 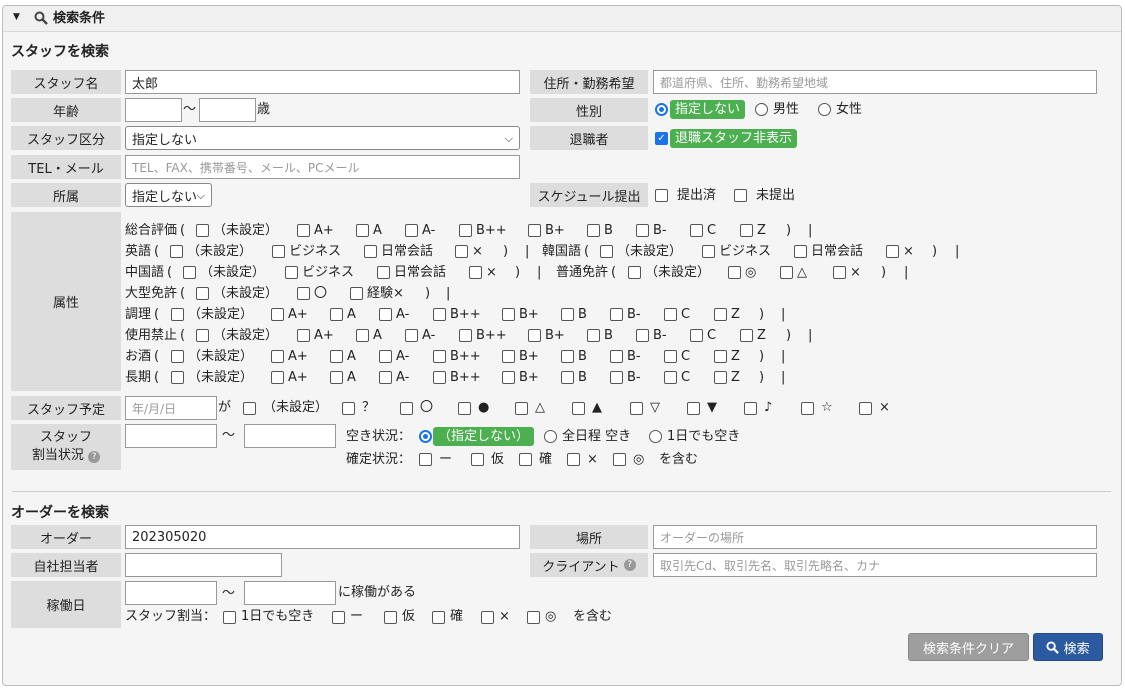 I want to click on work-to-input, so click(x=290, y=593).